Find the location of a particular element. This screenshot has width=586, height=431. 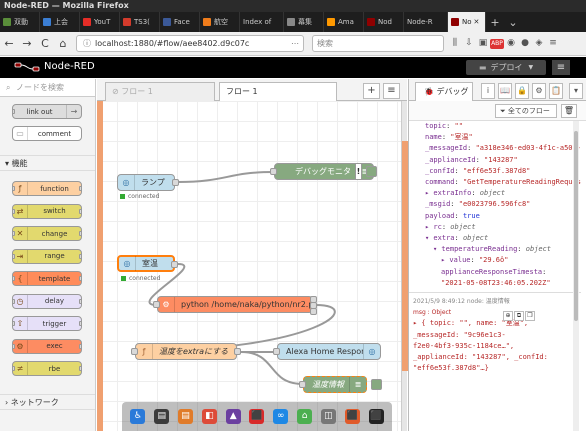

debug-property: command: "GetTemperatureReadingRequest" is located at coordinates (503, 182).